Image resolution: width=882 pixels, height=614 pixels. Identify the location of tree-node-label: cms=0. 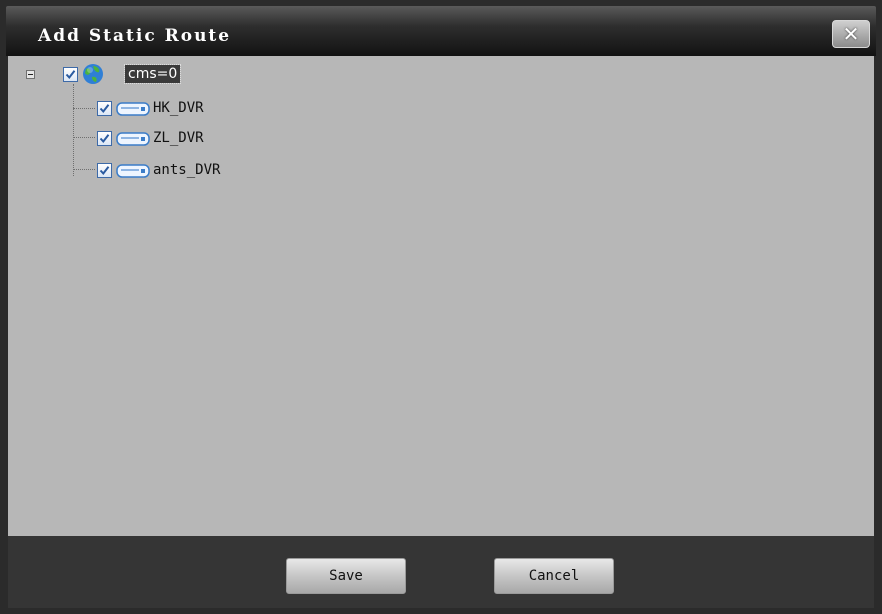
(152, 74).